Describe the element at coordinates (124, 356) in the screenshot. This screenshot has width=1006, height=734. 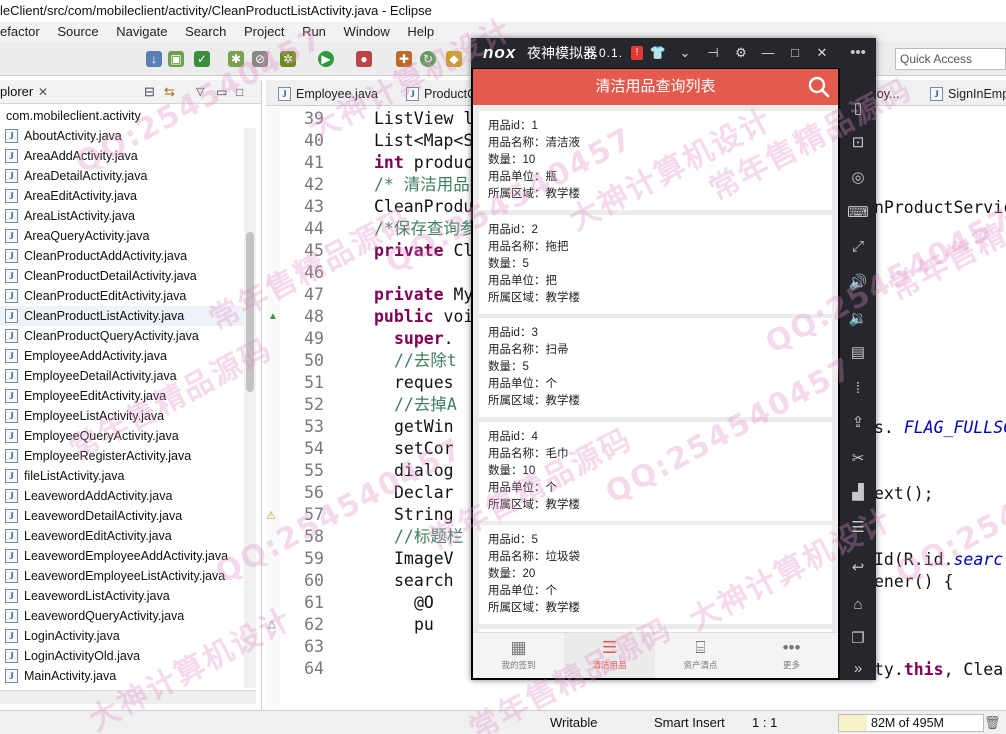
I see `file-item: J EmployeeAddActivity.java` at that location.